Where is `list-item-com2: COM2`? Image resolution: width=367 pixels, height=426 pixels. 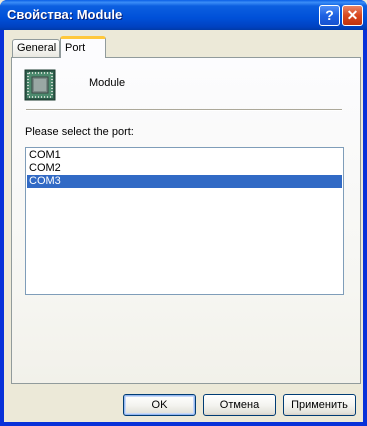
list-item-com2: COM2 is located at coordinates (184, 168).